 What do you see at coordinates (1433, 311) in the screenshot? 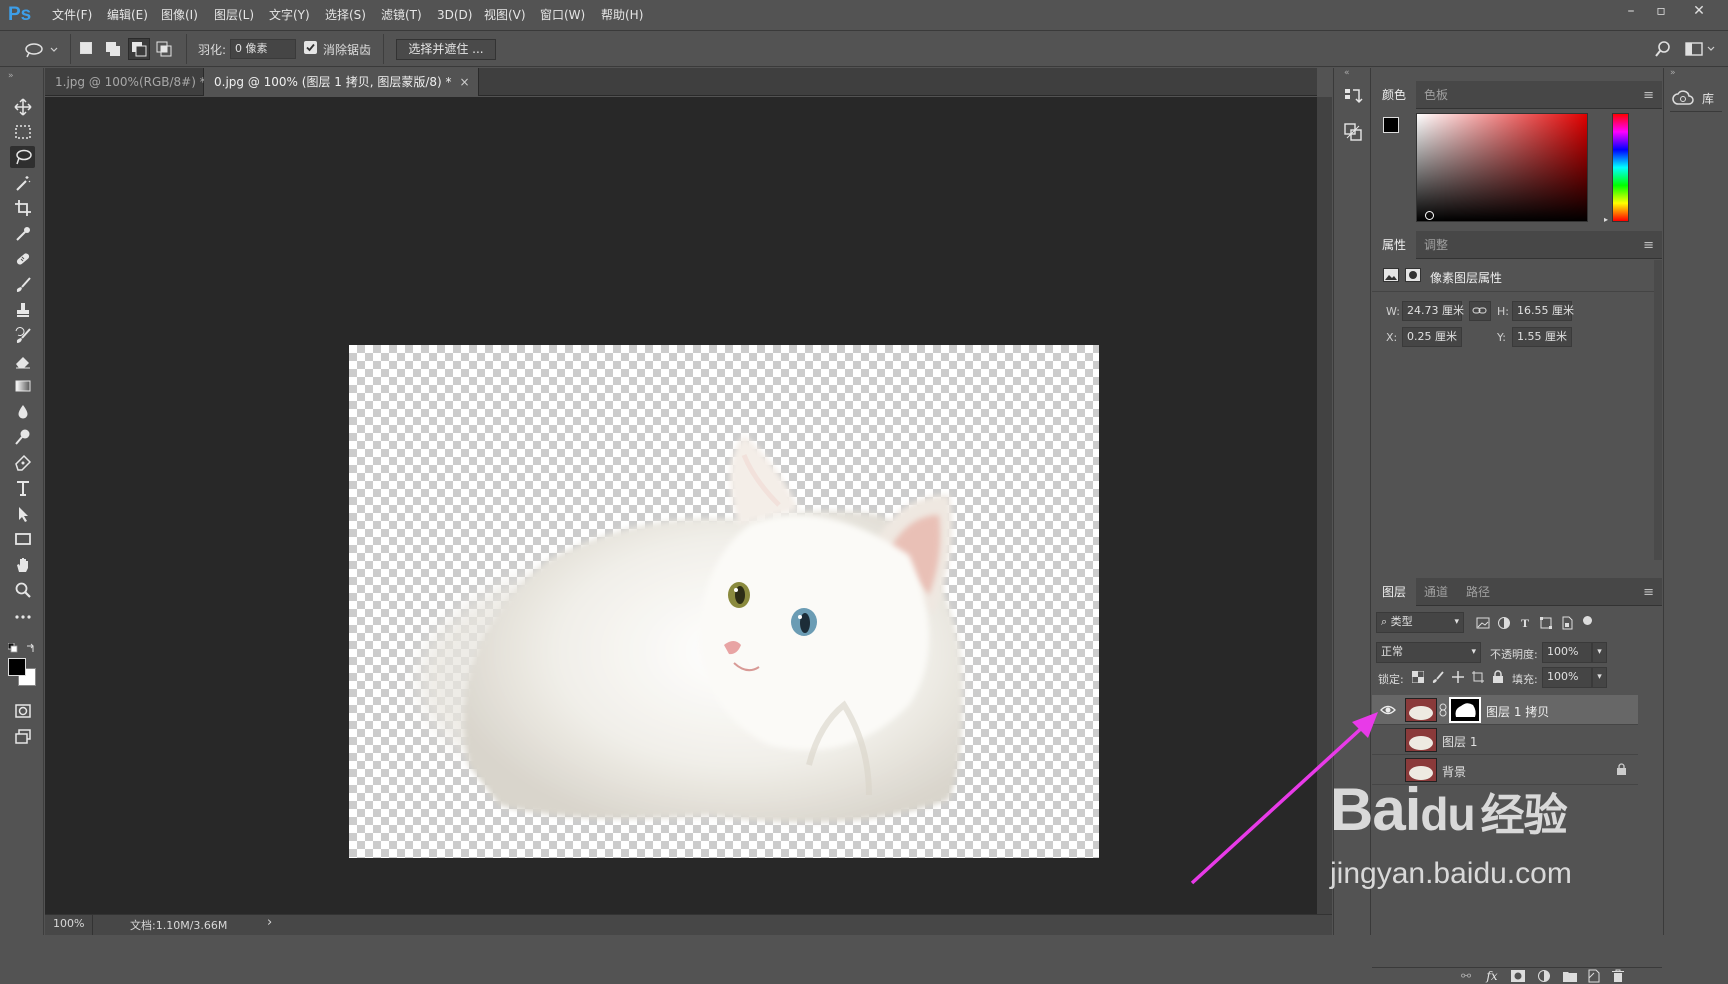
I see `width-input: 24.73 厘米` at bounding box center [1433, 311].